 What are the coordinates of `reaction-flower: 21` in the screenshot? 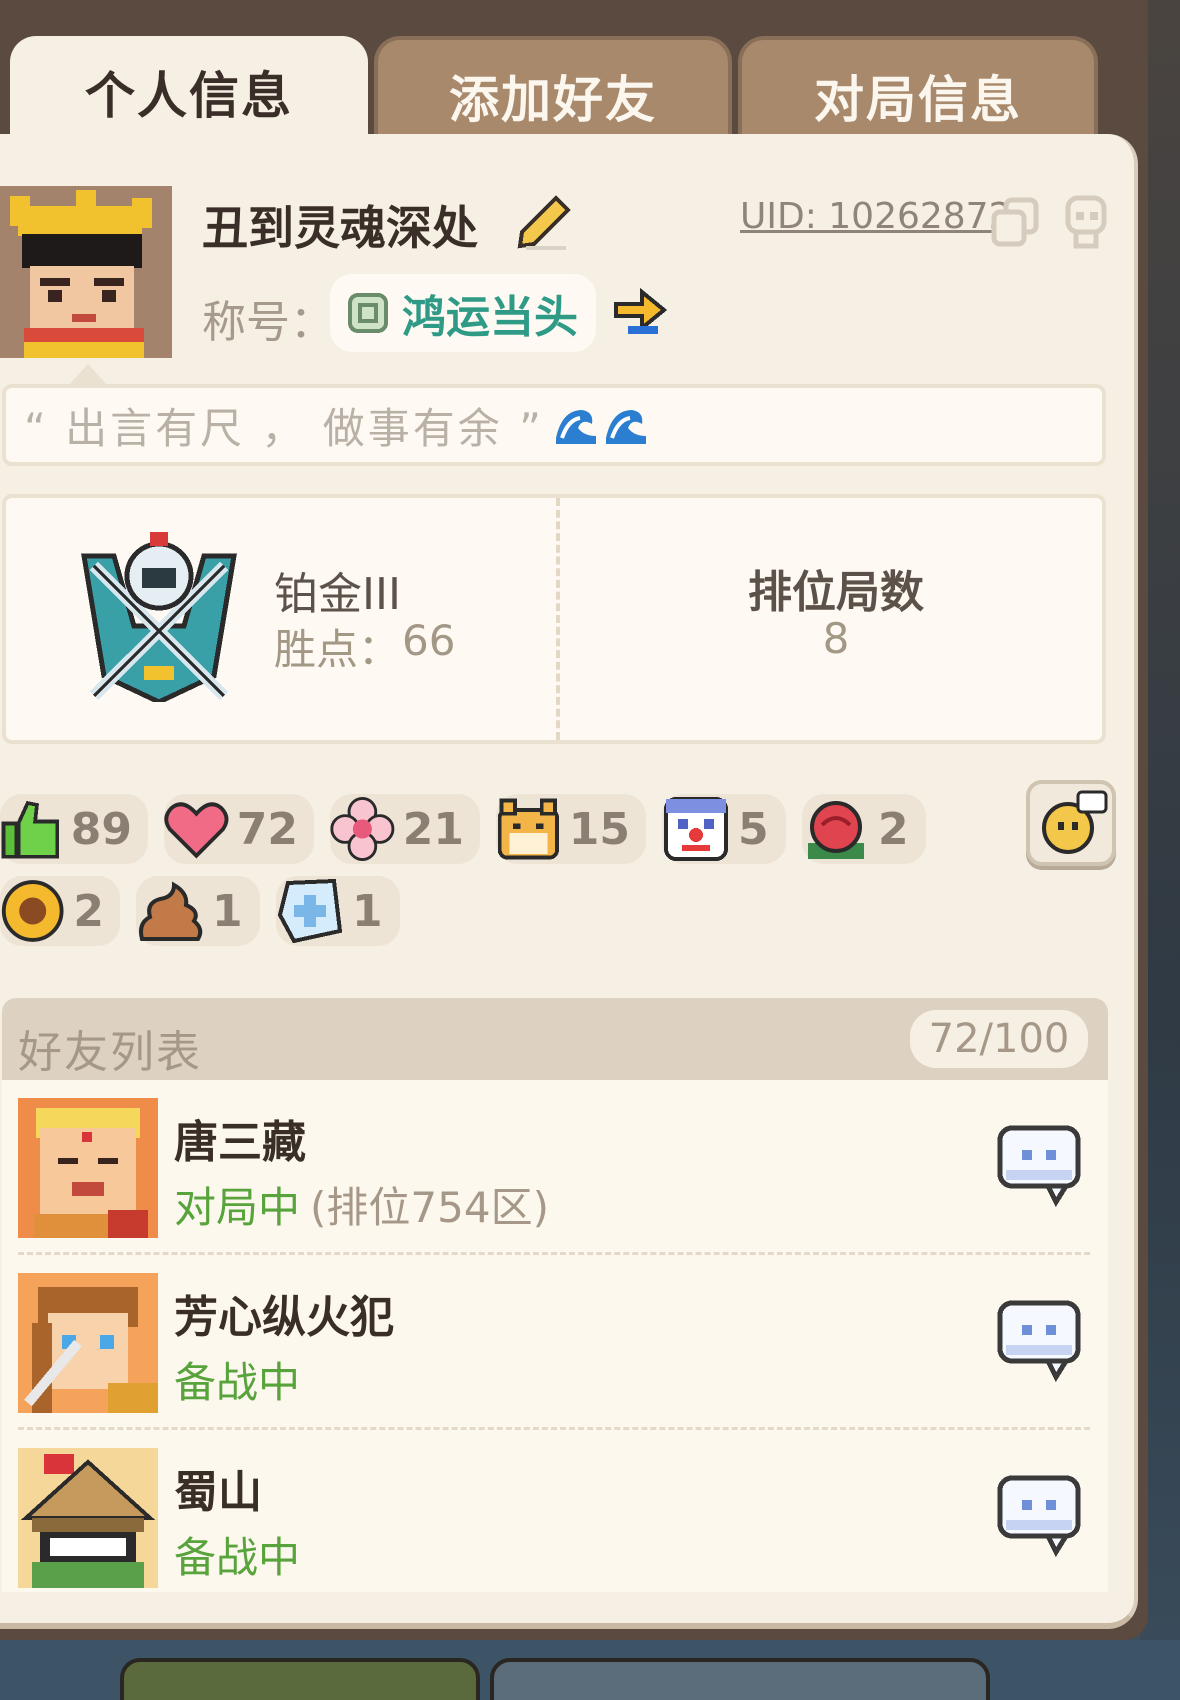 It's located at (405, 829).